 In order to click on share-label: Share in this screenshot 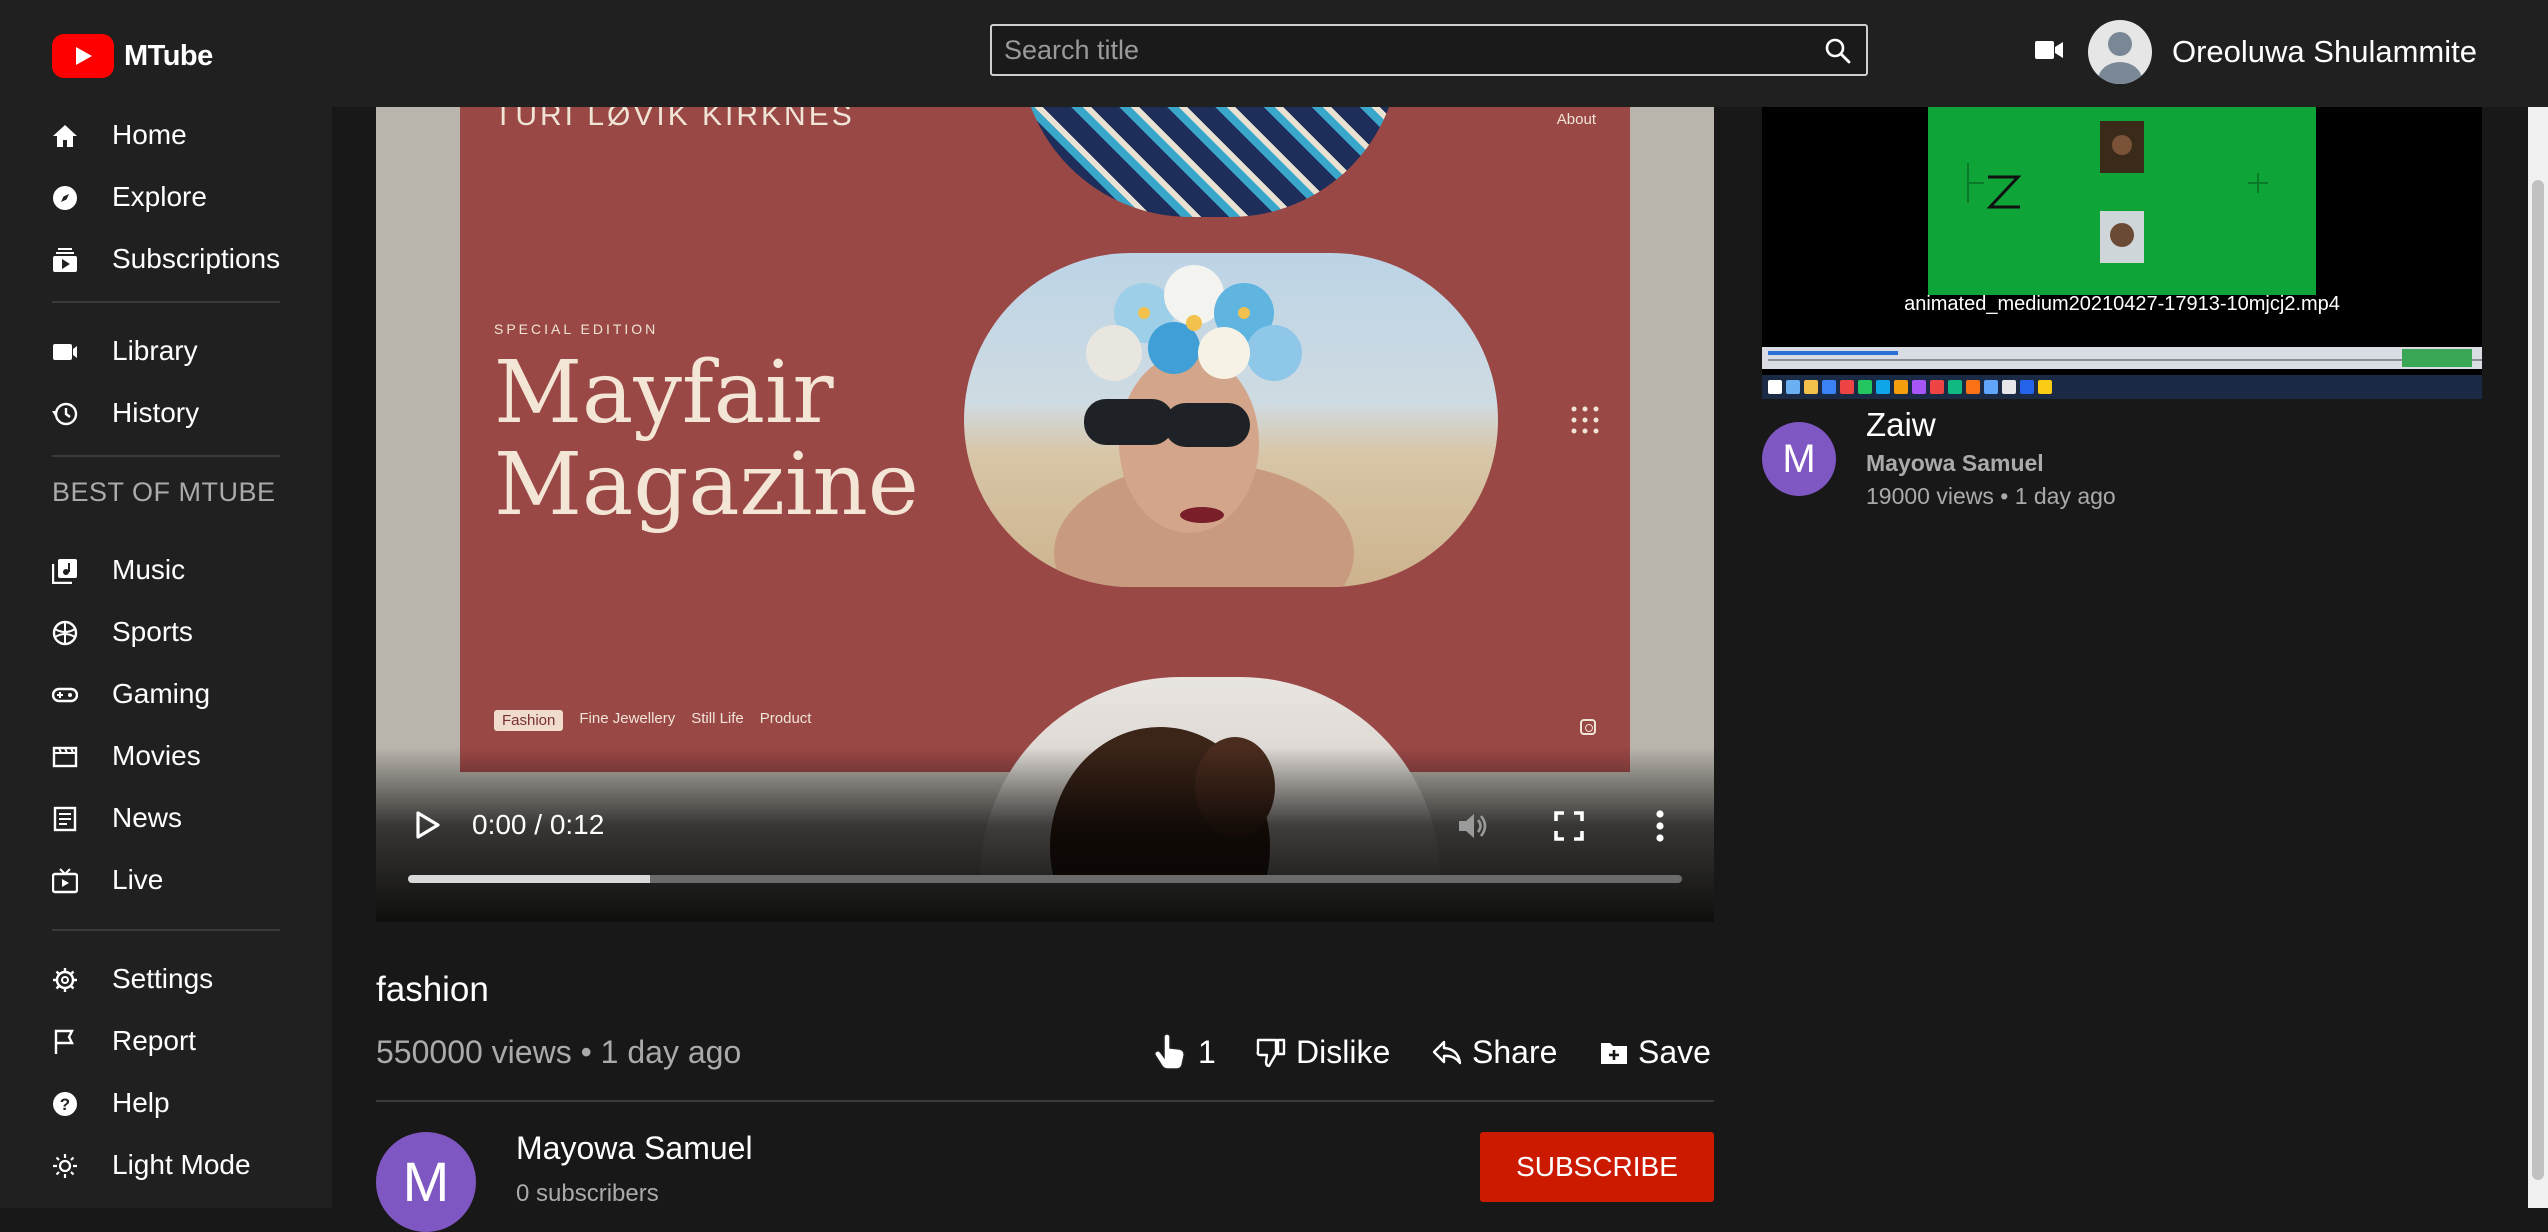, I will do `click(1515, 1051)`.